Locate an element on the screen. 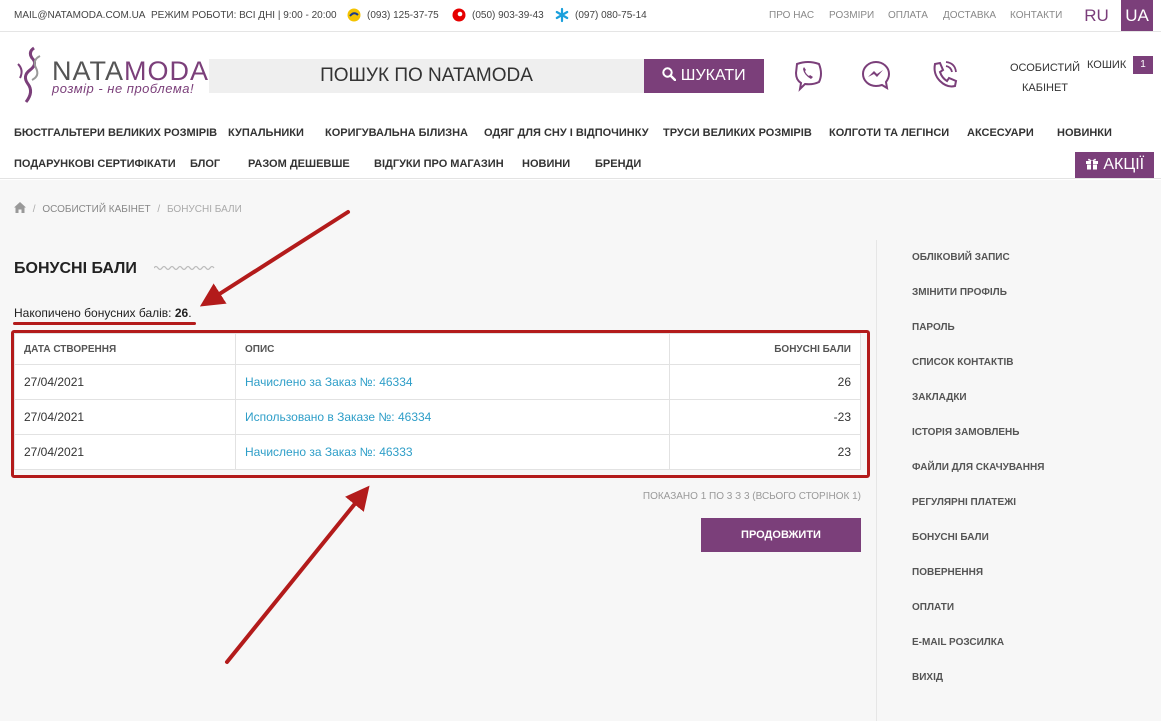  kyivstar-icon is located at coordinates (562, 15).